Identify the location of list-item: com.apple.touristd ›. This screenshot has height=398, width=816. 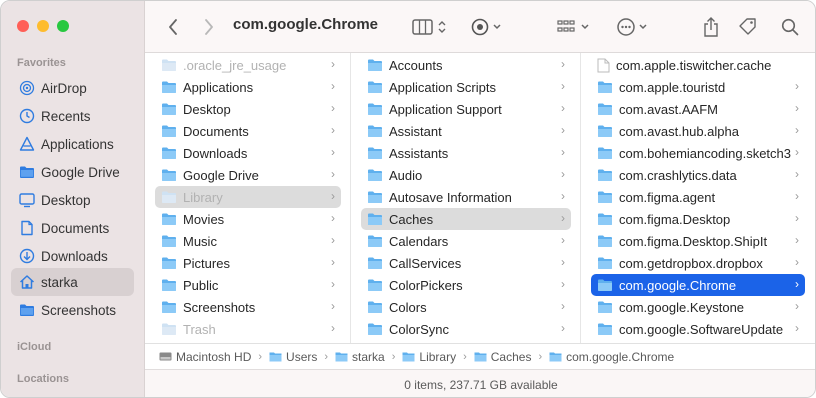
(698, 87).